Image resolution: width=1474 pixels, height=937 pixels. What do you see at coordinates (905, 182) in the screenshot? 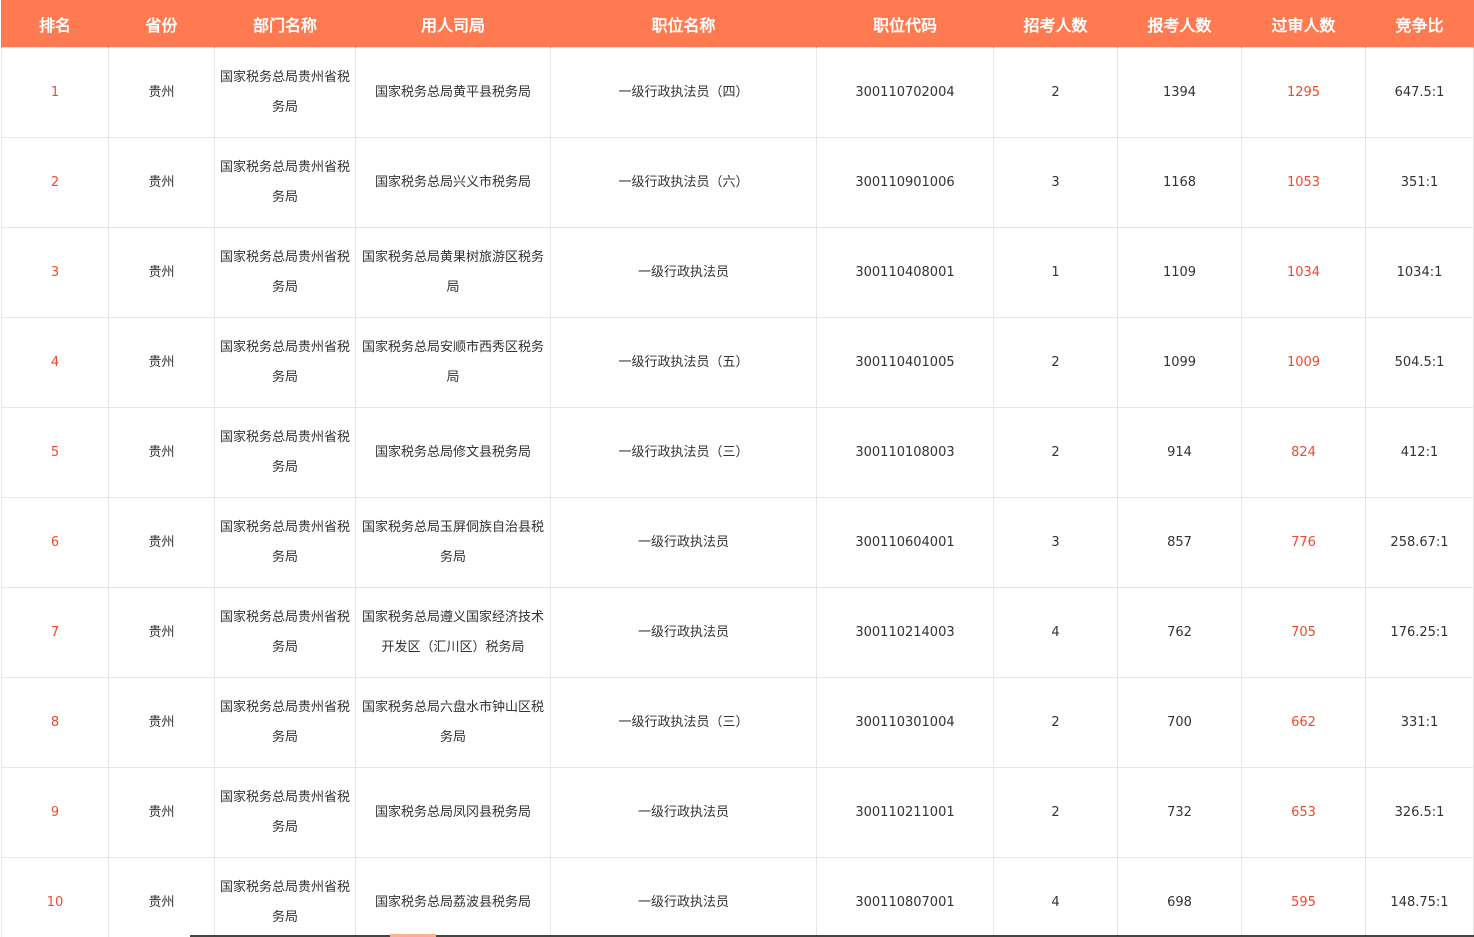
I see `code-cell: 300110901006` at bounding box center [905, 182].